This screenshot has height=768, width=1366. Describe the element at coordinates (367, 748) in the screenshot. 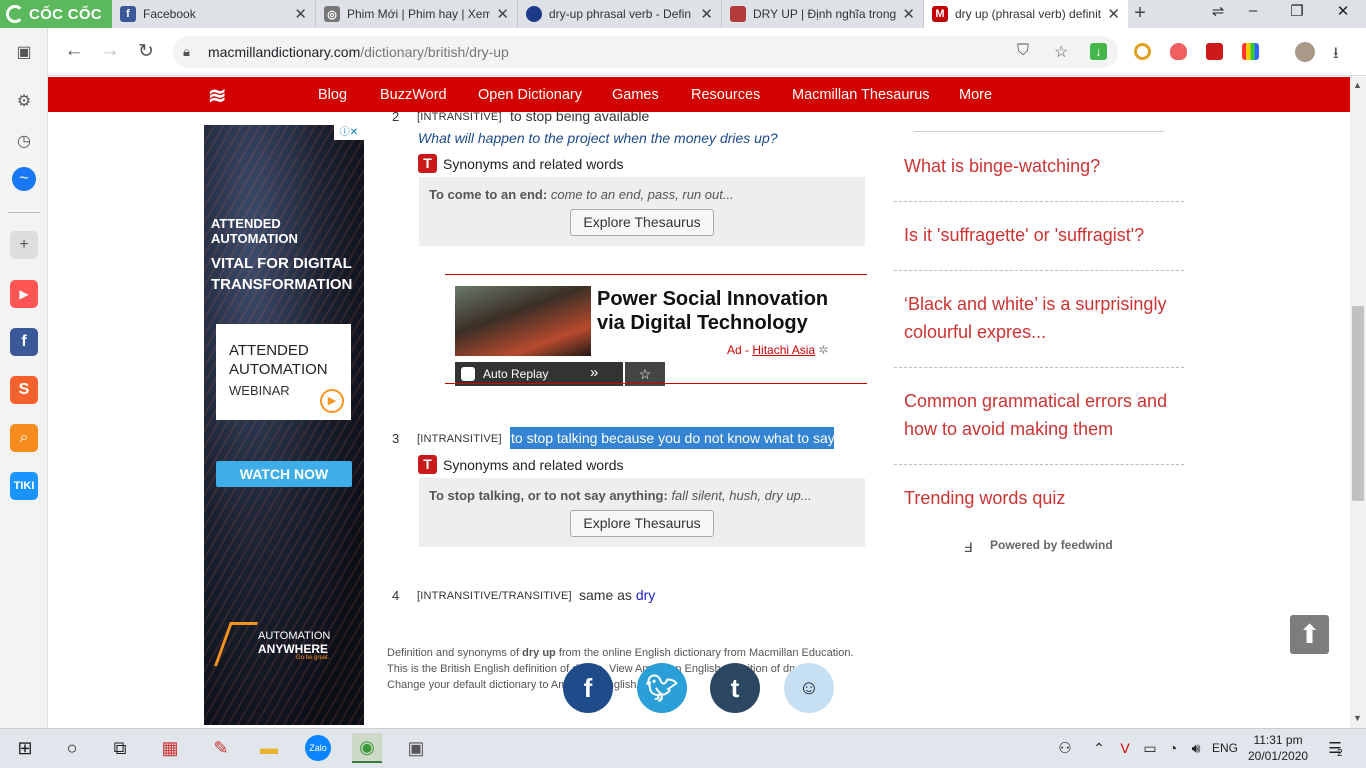

I see `coccoc-taskbar-icon: ◉` at that location.